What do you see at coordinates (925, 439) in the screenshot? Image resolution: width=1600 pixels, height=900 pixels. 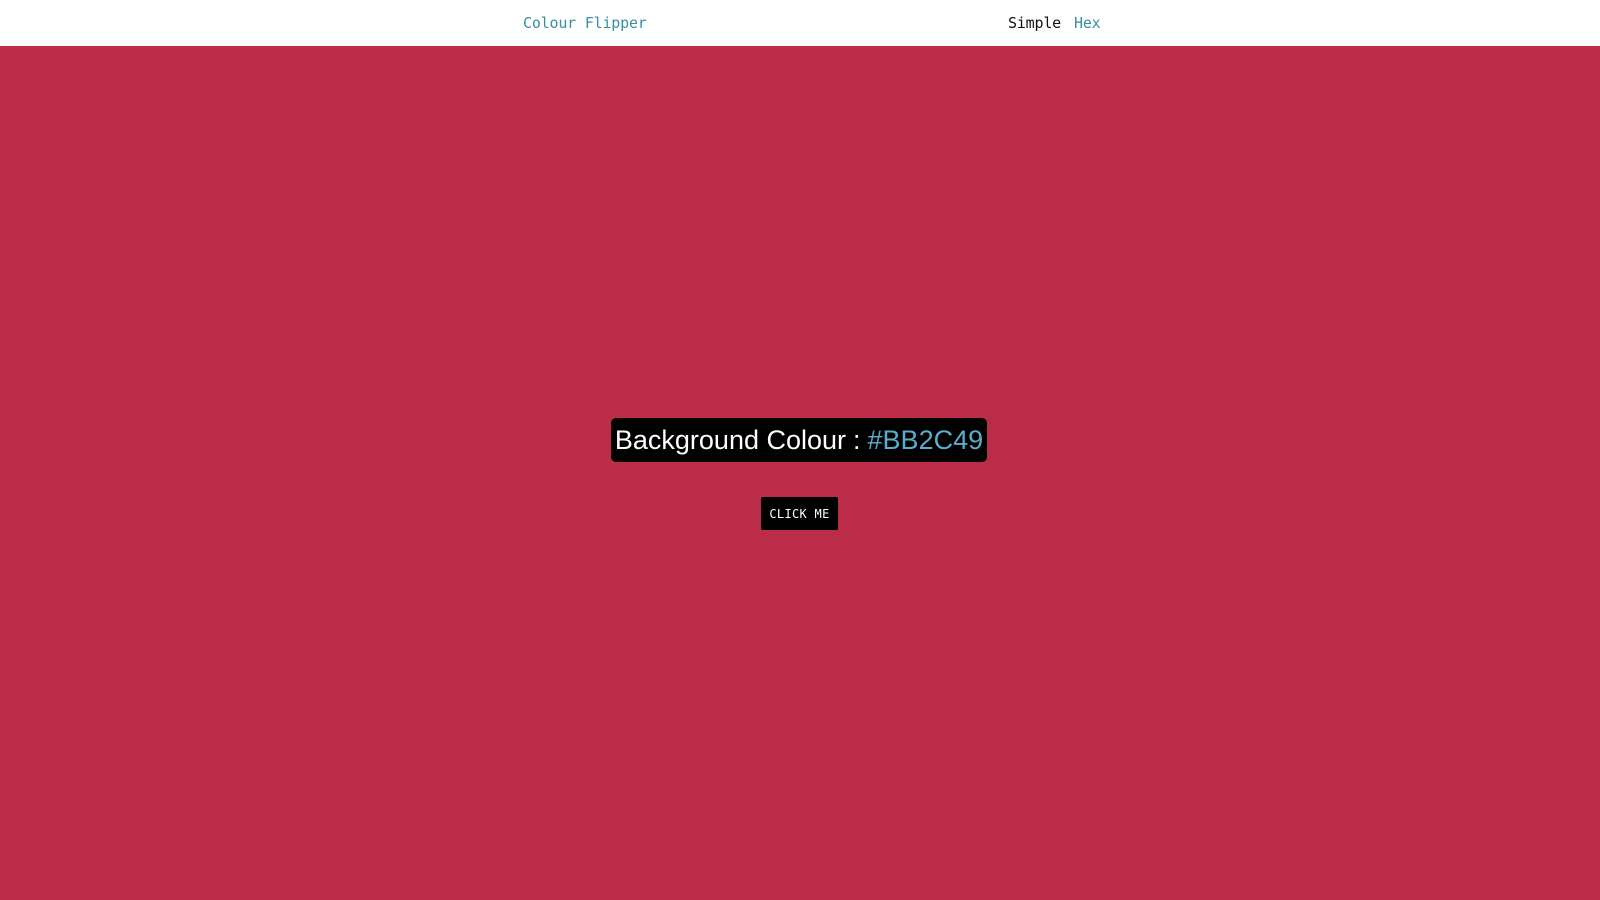 I see `background-colour-value: #BB2C49` at bounding box center [925, 439].